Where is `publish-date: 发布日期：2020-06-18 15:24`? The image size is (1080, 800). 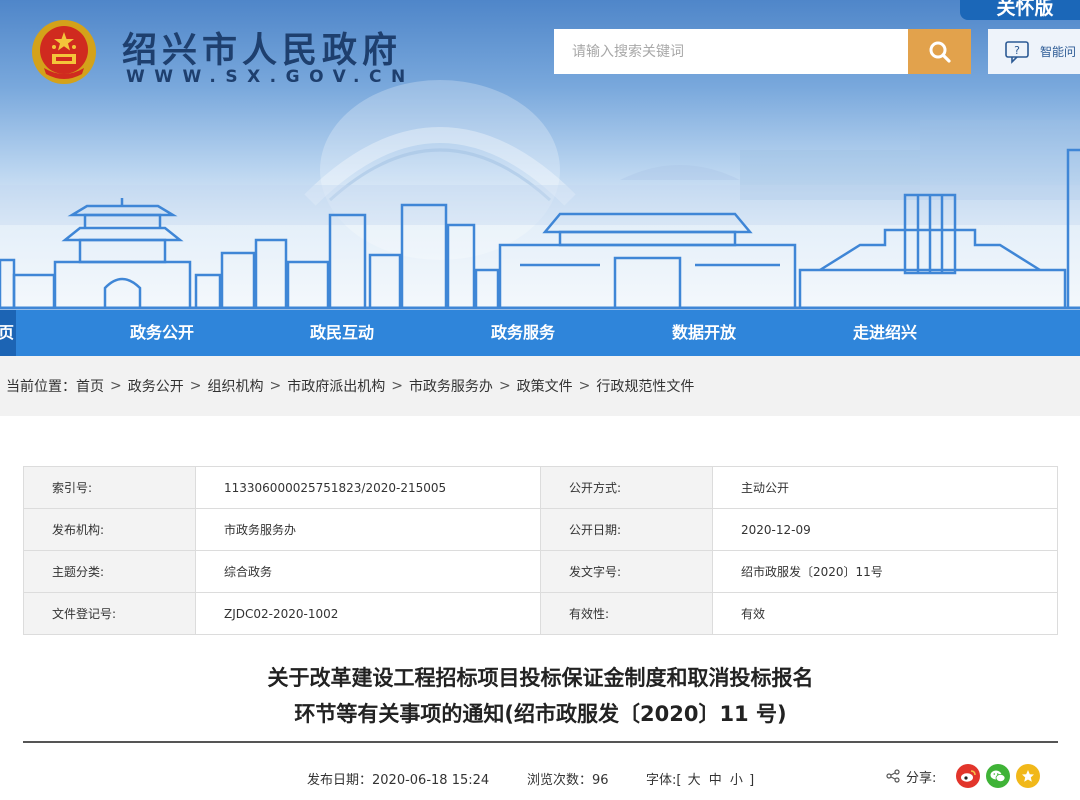
publish-date: 发布日期：2020-06-18 15:24 is located at coordinates (398, 778).